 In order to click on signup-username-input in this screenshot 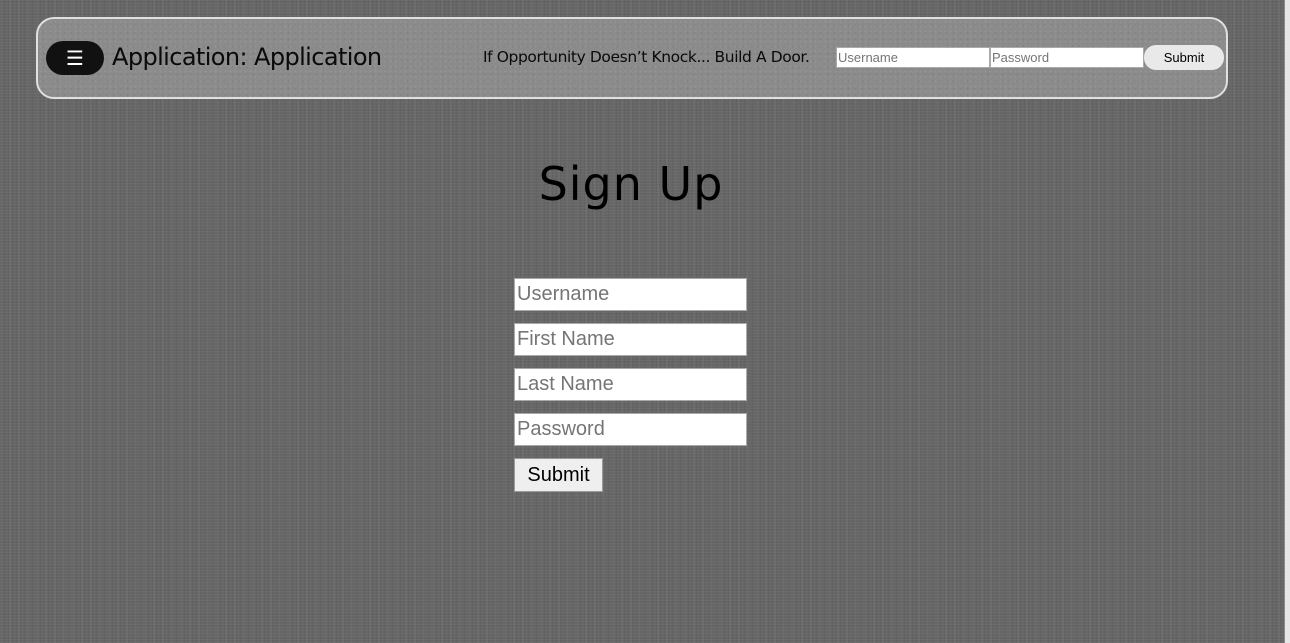, I will do `click(630, 294)`.